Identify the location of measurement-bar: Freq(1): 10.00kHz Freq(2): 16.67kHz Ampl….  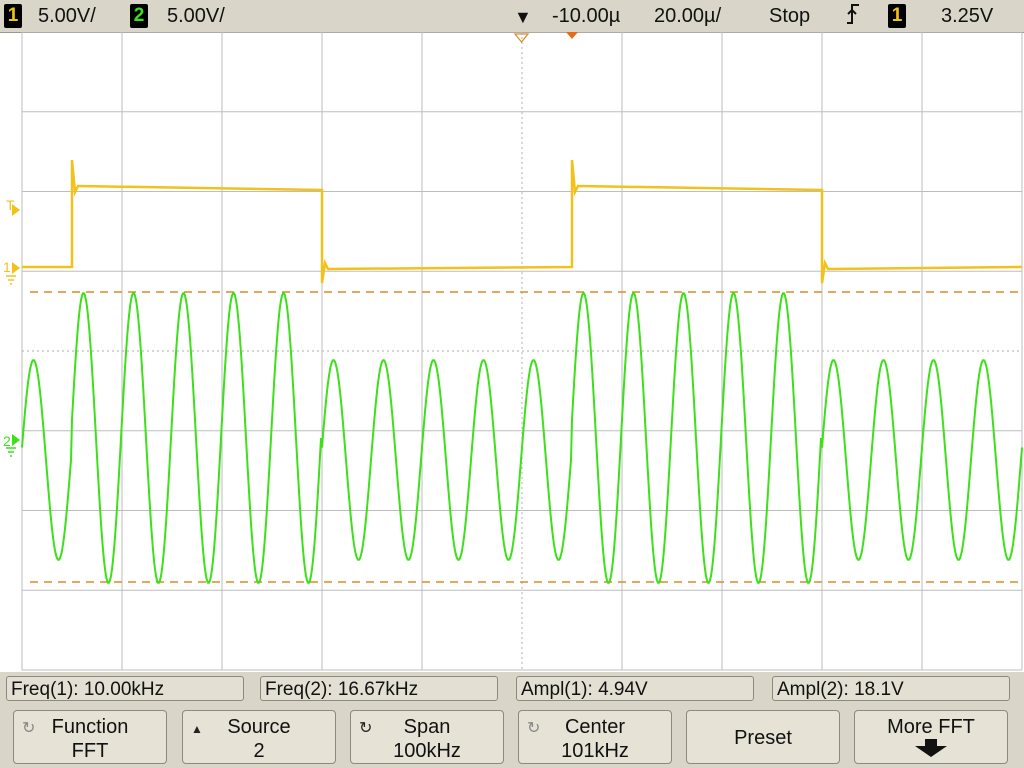
(512, 688).